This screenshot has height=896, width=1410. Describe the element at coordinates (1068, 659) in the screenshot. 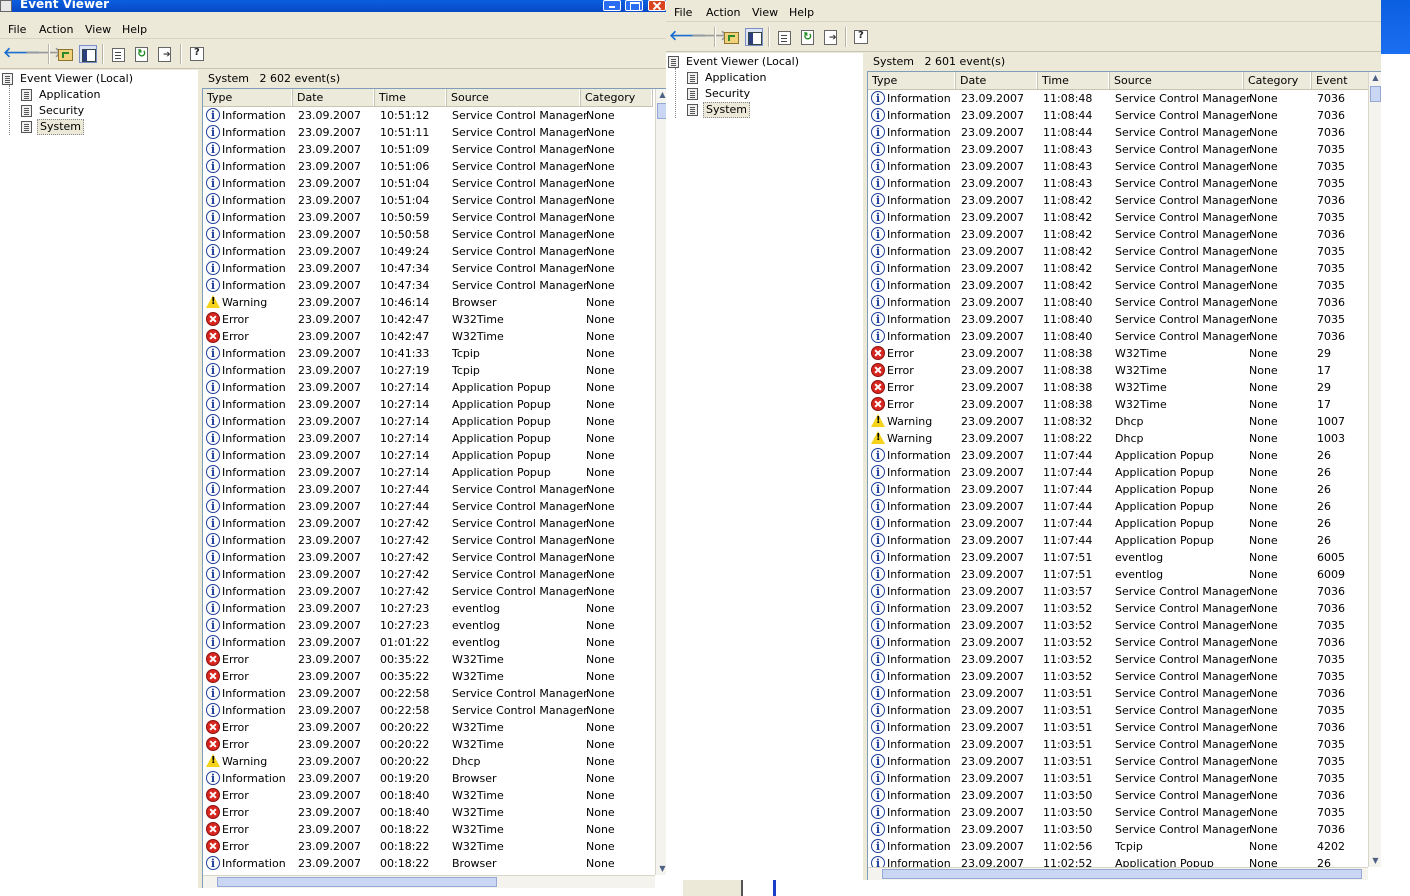

I see `cell-time: 11:03:52` at that location.